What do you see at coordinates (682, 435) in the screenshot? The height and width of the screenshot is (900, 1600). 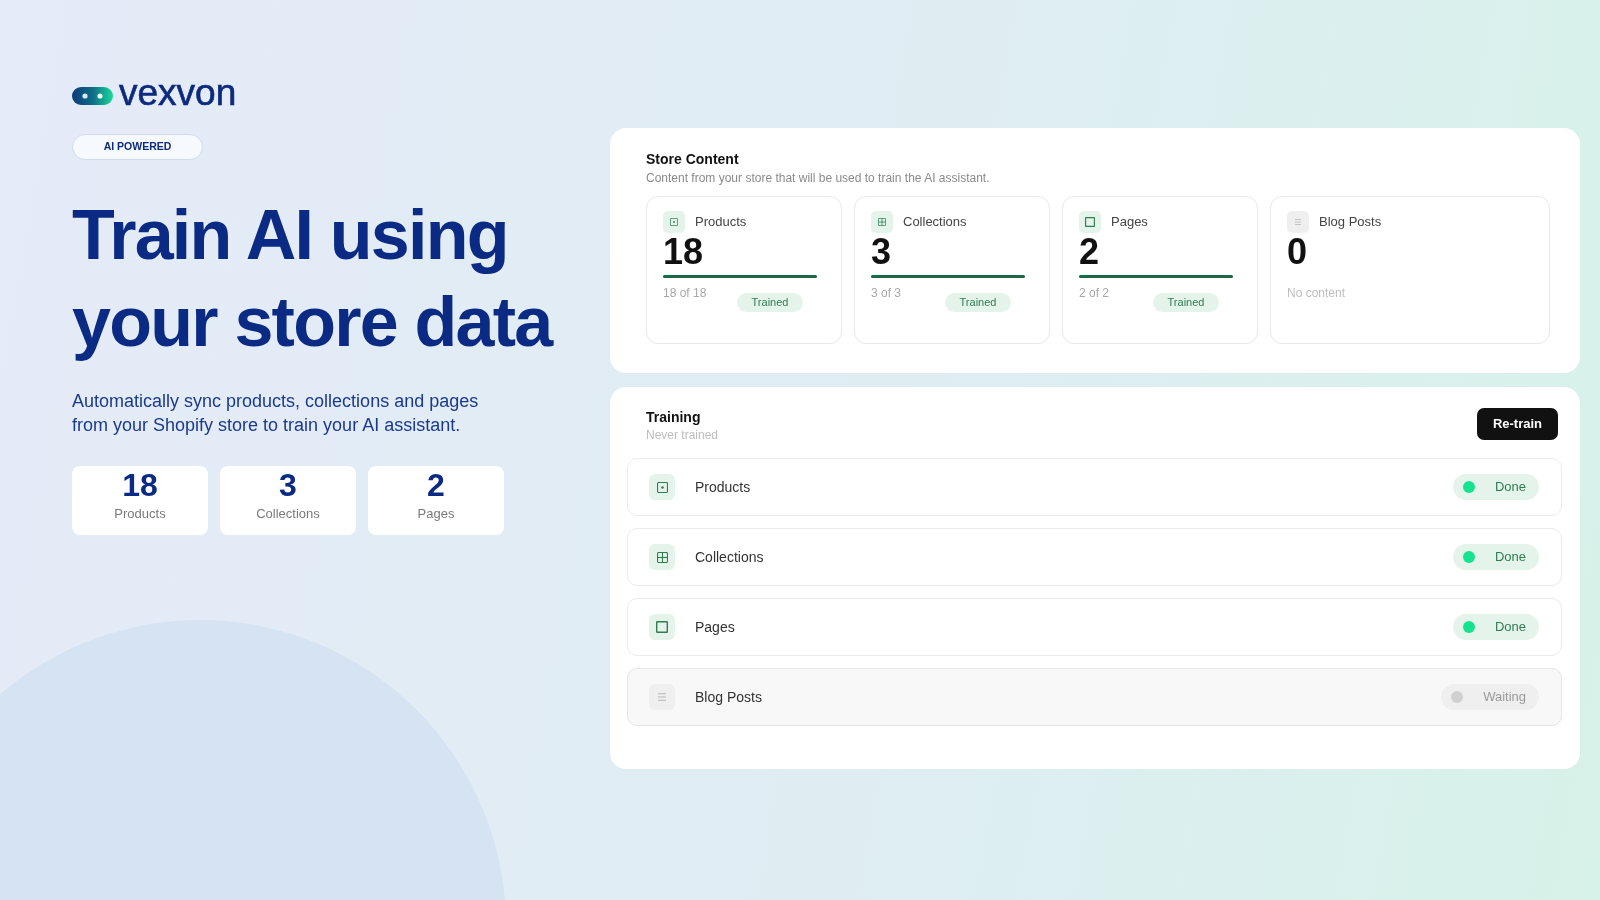 I see `section-subtitle: Never trained` at bounding box center [682, 435].